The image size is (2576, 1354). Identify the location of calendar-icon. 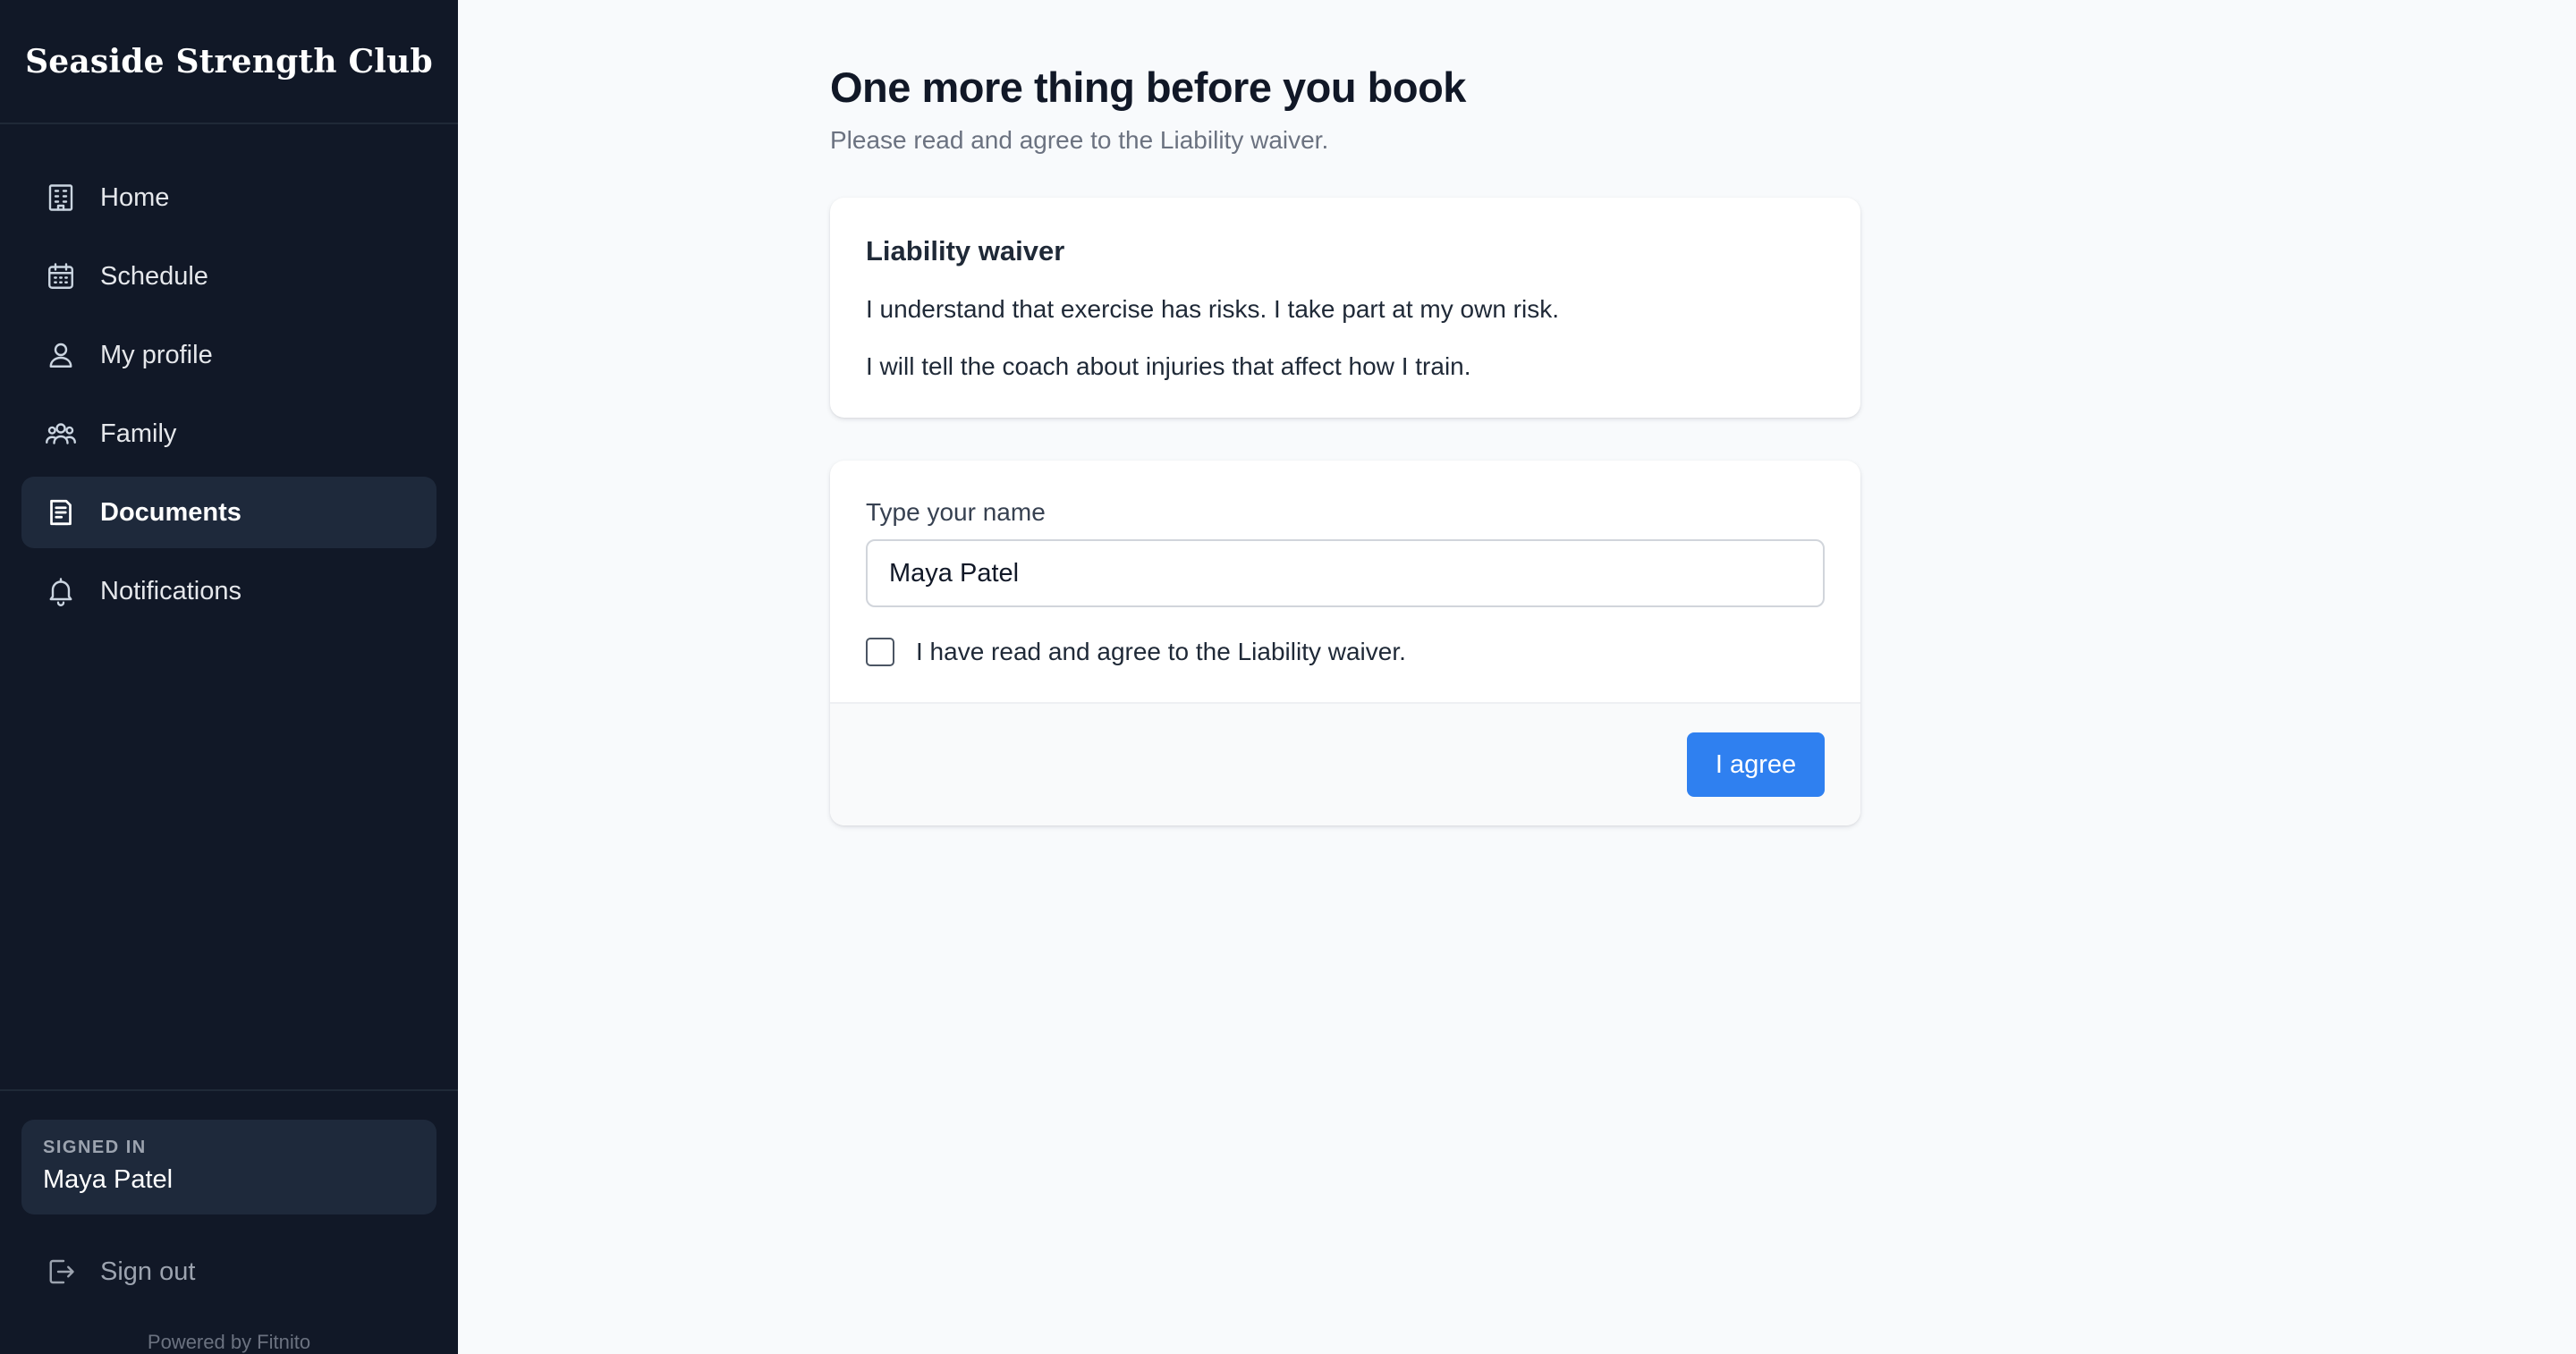
(61, 276).